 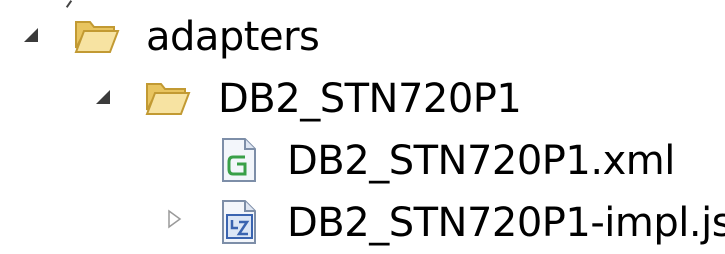 I want to click on tree-item-adapters: adapters, so click(x=165, y=36).